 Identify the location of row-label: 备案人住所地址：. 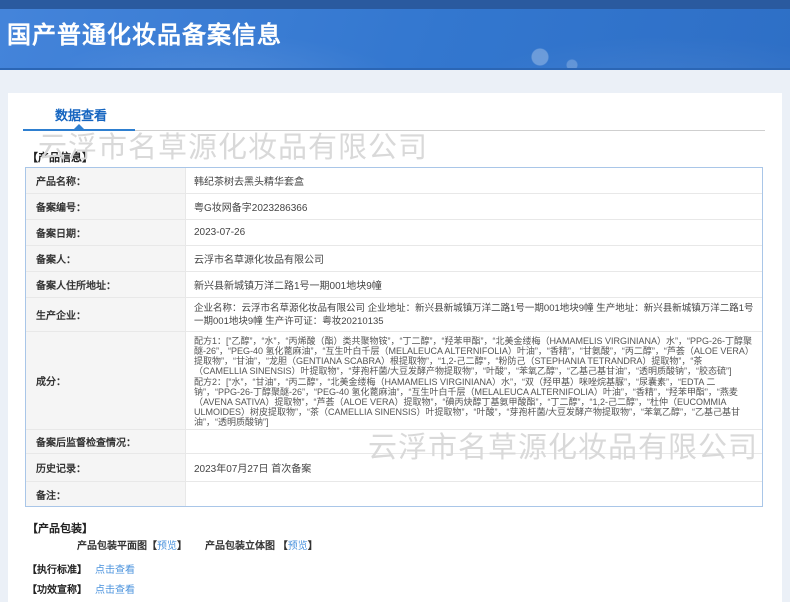
(106, 284).